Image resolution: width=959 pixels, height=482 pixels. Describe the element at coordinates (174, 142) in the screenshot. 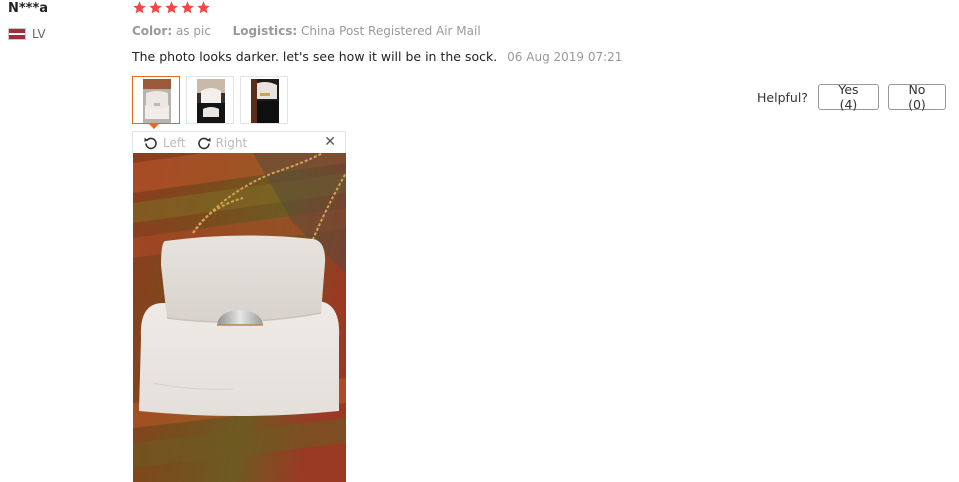

I see `rotate-left-label: Left` at that location.